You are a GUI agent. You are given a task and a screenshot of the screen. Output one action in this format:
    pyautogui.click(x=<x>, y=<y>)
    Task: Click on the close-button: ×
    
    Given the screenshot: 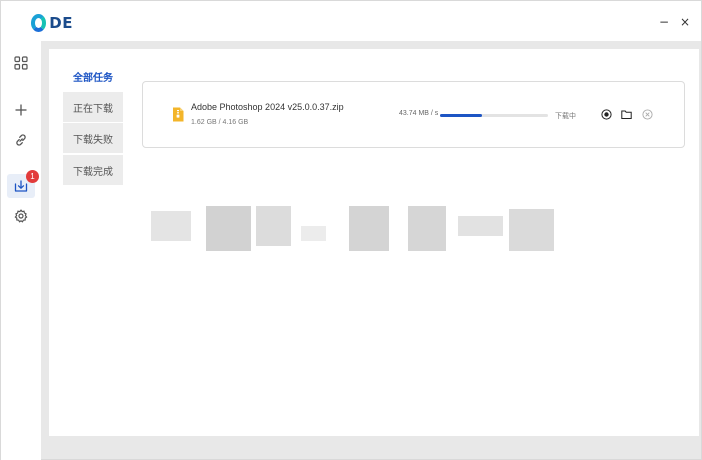 What is the action you would take?
    pyautogui.click(x=685, y=22)
    